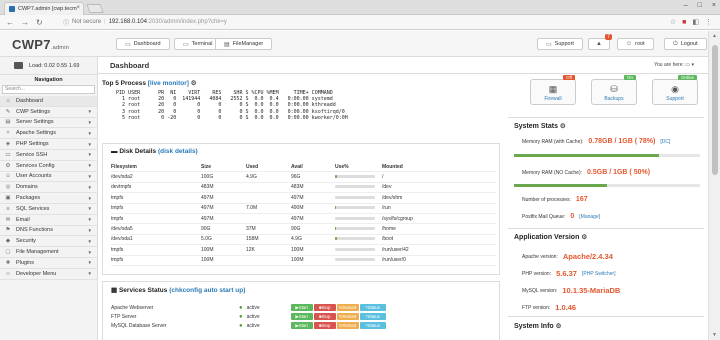  What do you see at coordinates (206, 239) in the screenshot?
I see `size-cell: 5.0G` at bounding box center [206, 239].